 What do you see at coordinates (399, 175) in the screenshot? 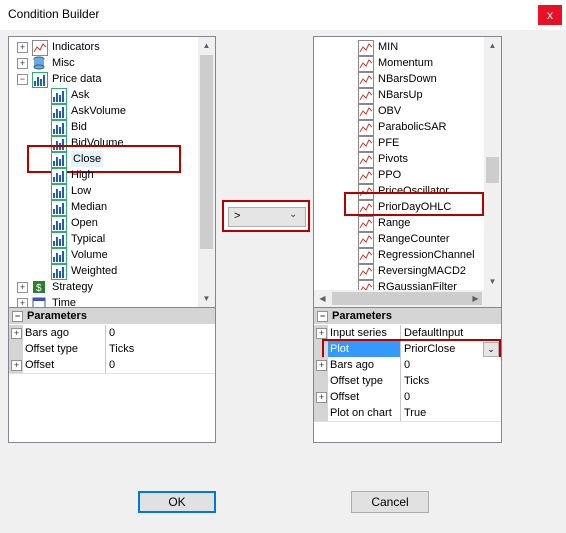
I see `list-item: PPO` at bounding box center [399, 175].